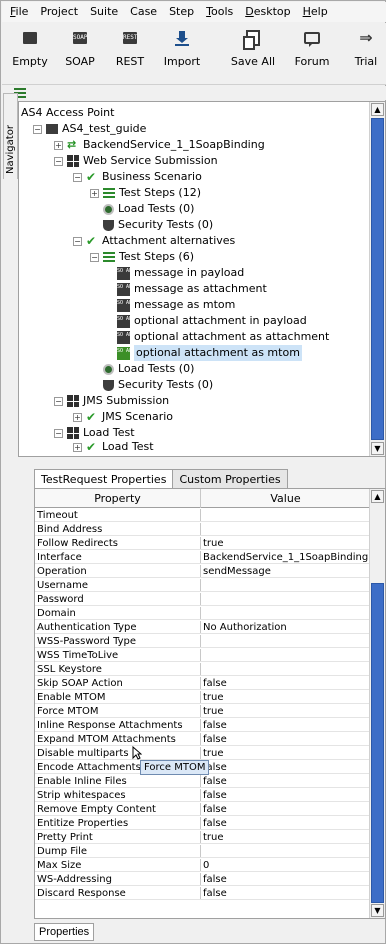  What do you see at coordinates (154, 241) in the screenshot?
I see `tree-item-case-attachment: − ✔ Attachment alternatives` at bounding box center [154, 241].